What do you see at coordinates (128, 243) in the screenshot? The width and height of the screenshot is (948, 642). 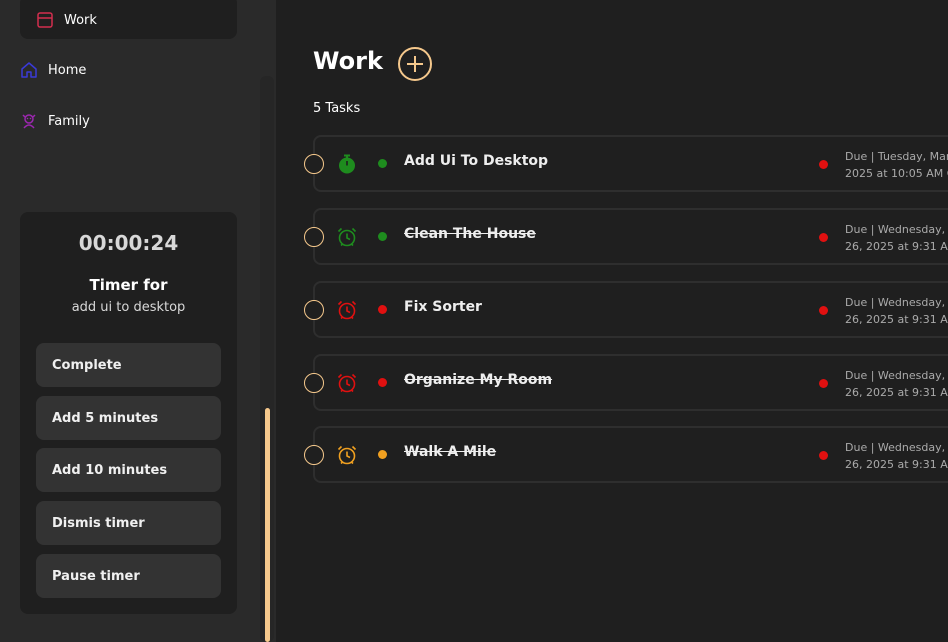 I see `timer-countdown: 00:00:24` at bounding box center [128, 243].